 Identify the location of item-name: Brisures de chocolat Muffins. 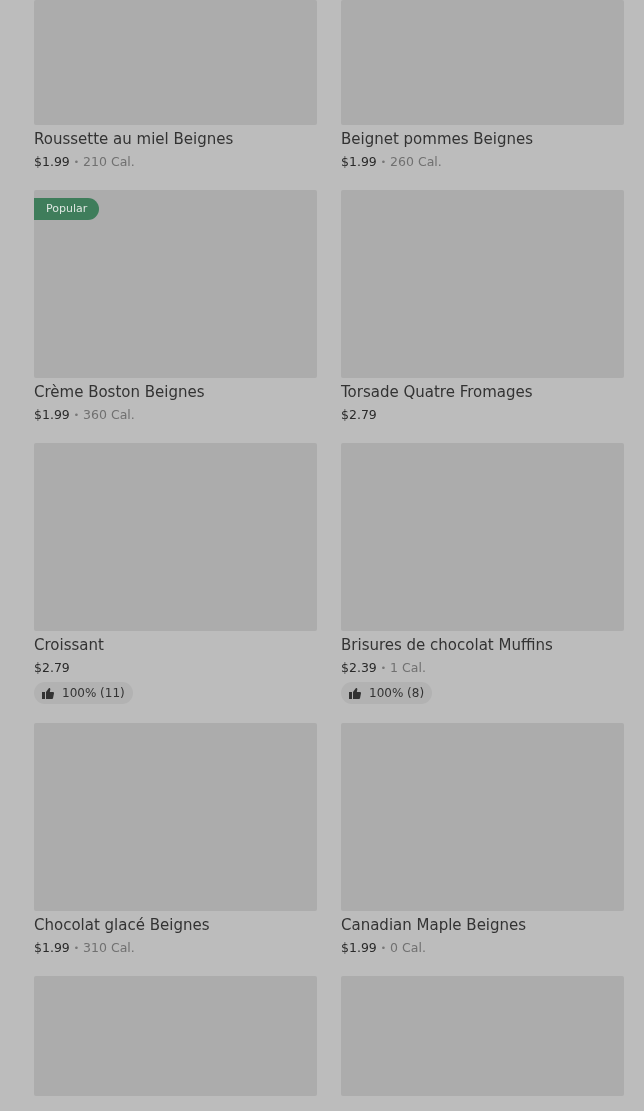
(447, 645).